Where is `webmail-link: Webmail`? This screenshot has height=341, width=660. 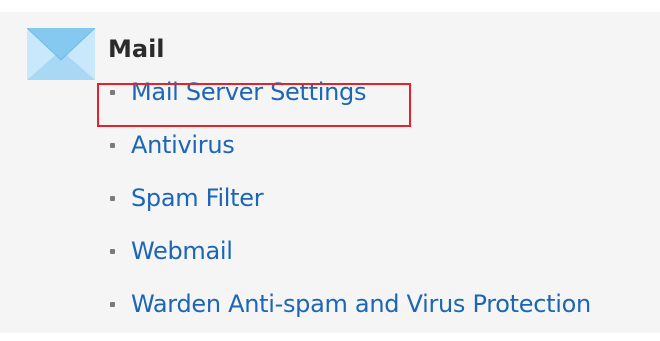 webmail-link: Webmail is located at coordinates (182, 251).